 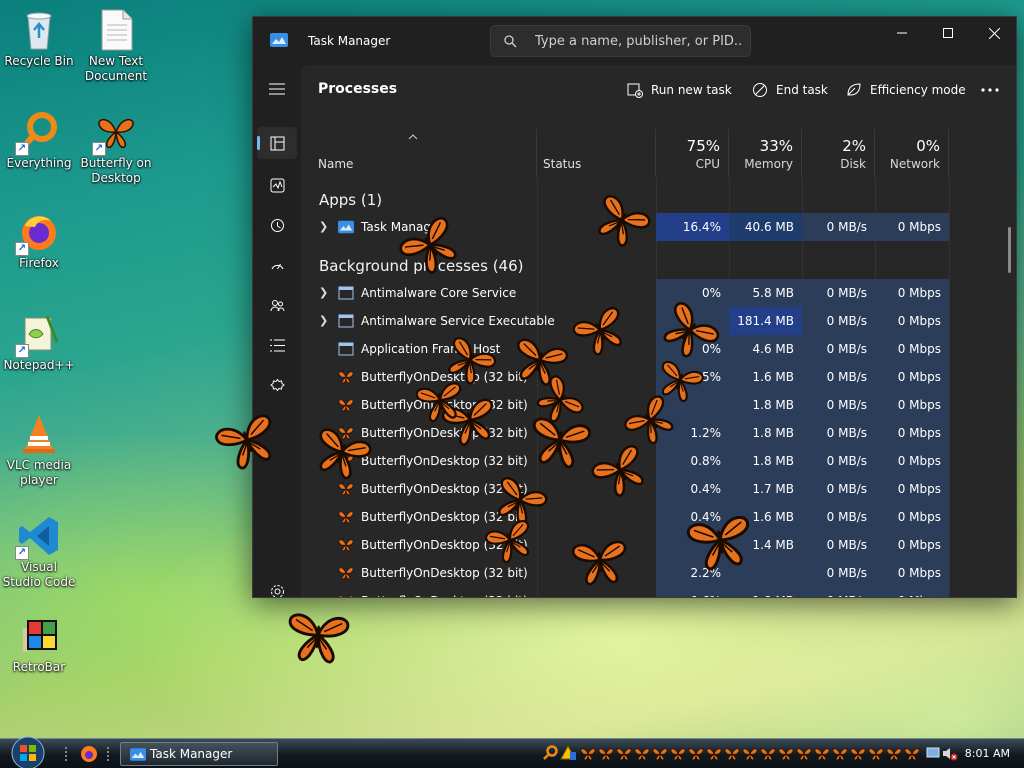 I want to click on search-box, so click(x=620, y=41).